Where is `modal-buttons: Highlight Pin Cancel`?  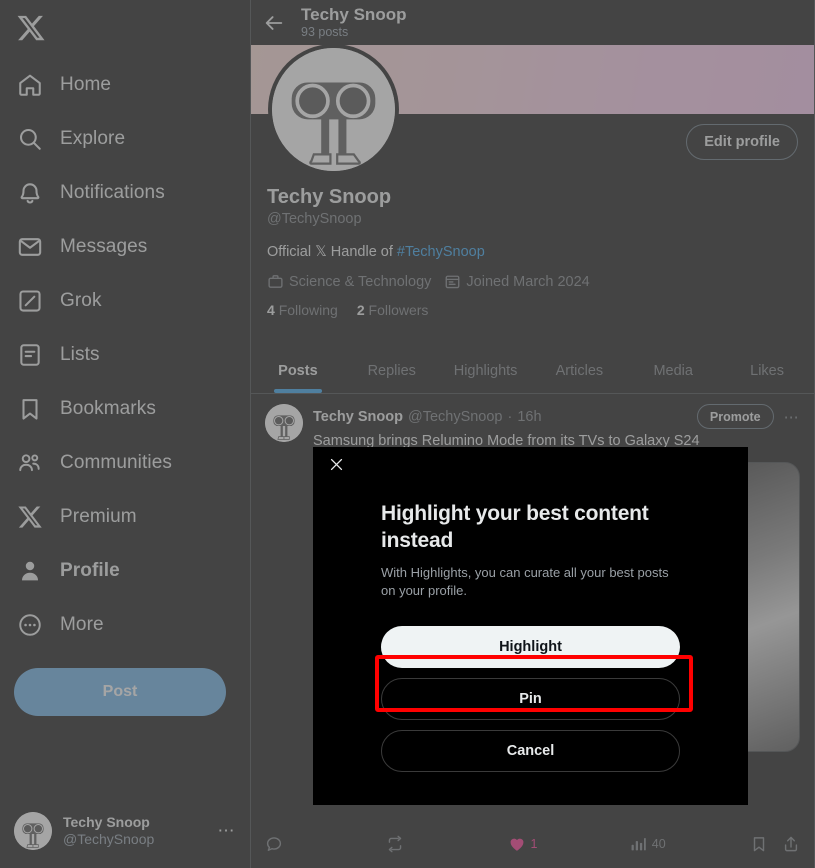
modal-buttons: Highlight Pin Cancel is located at coordinates (530, 699).